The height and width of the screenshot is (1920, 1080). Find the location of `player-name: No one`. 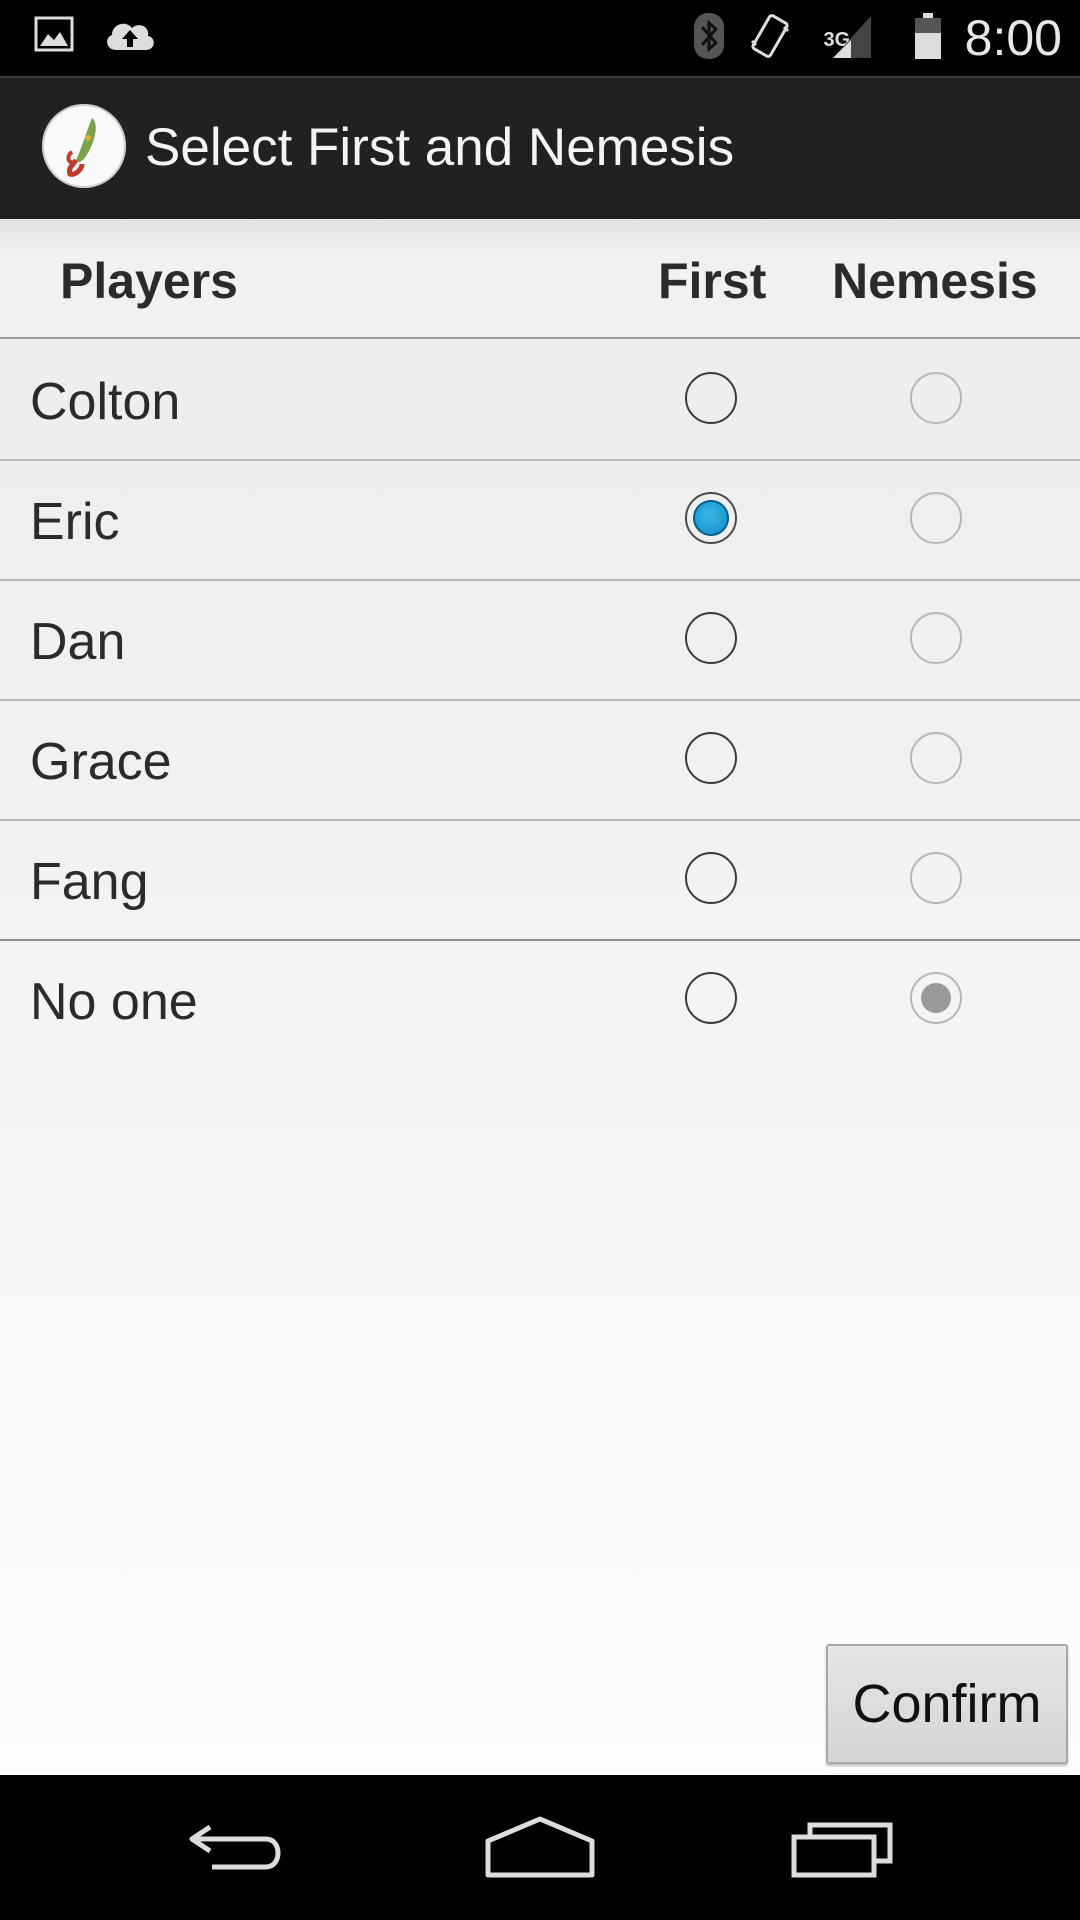

player-name: No one is located at coordinates (114, 1002).